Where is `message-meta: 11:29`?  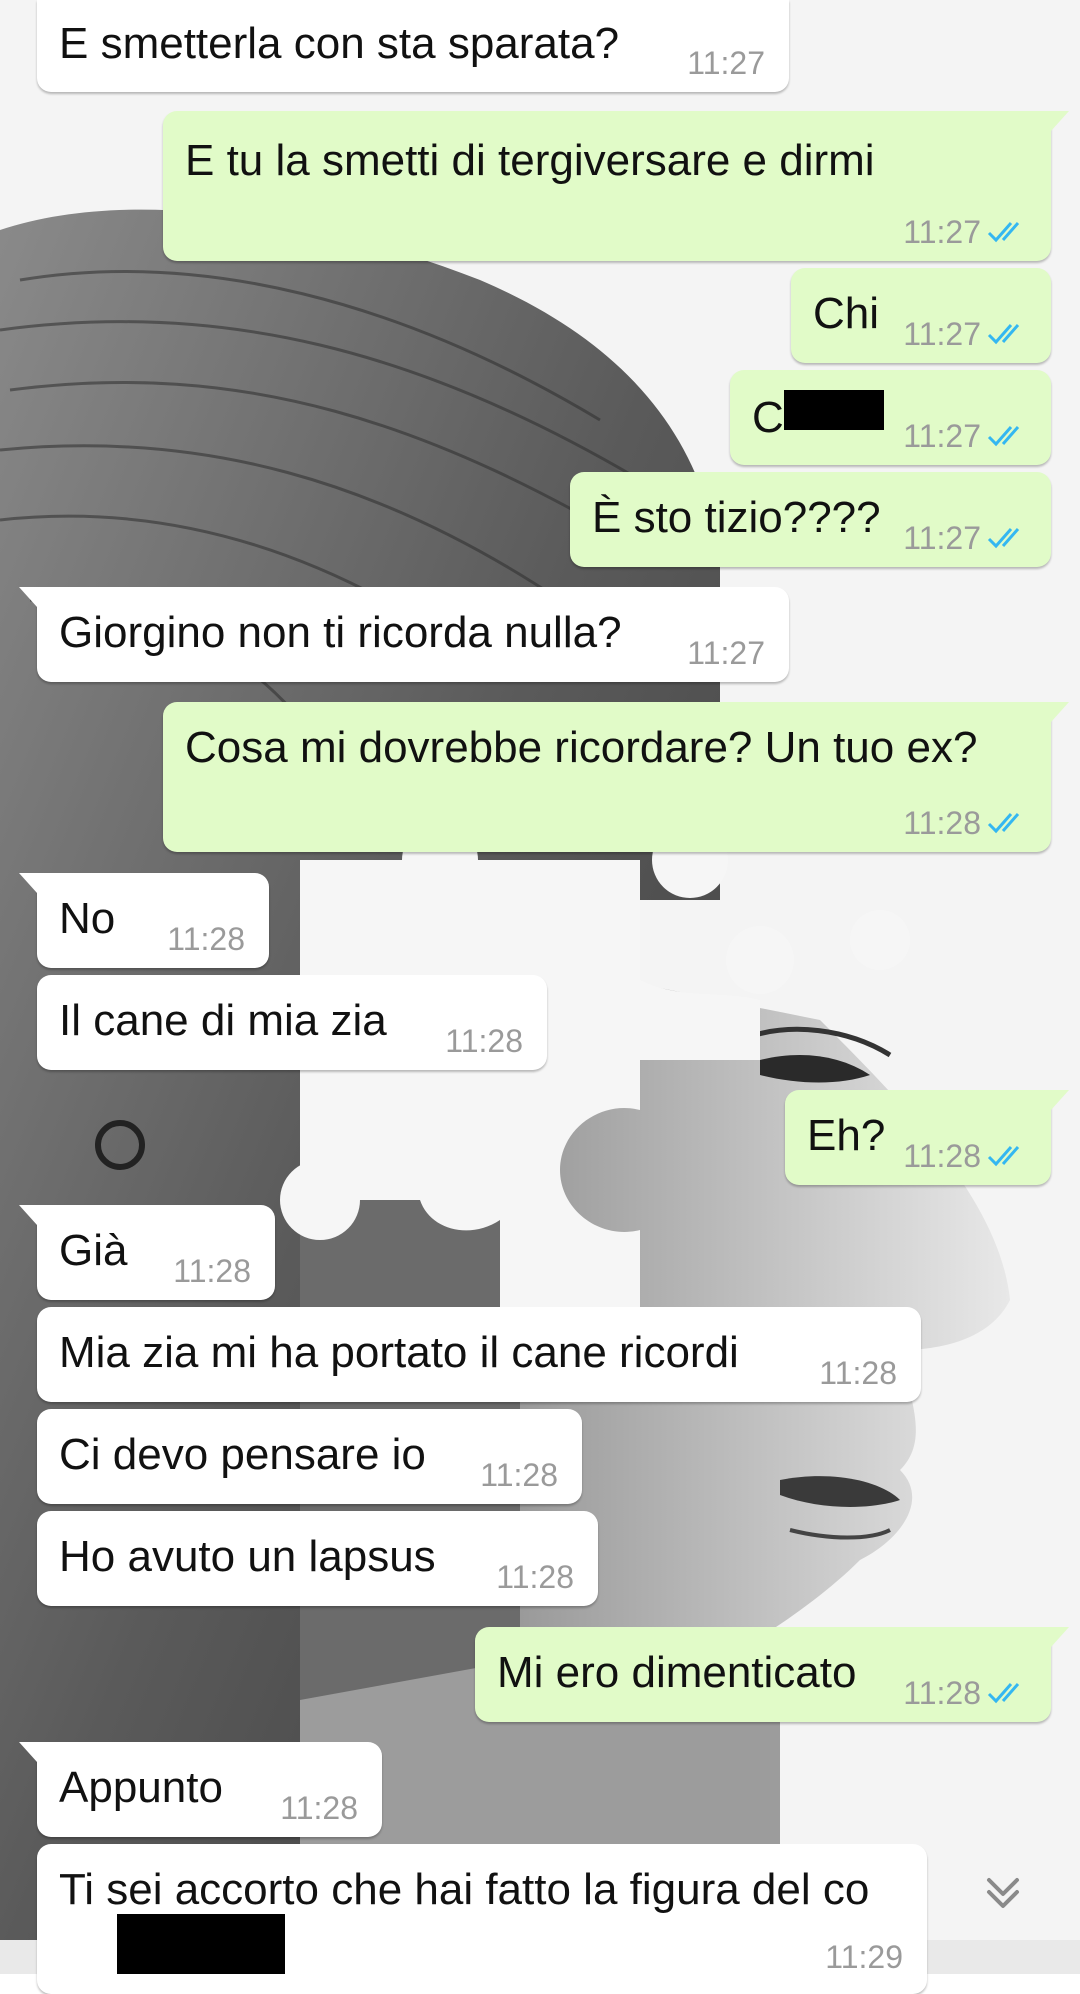
message-meta: 11:29 is located at coordinates (864, 1957).